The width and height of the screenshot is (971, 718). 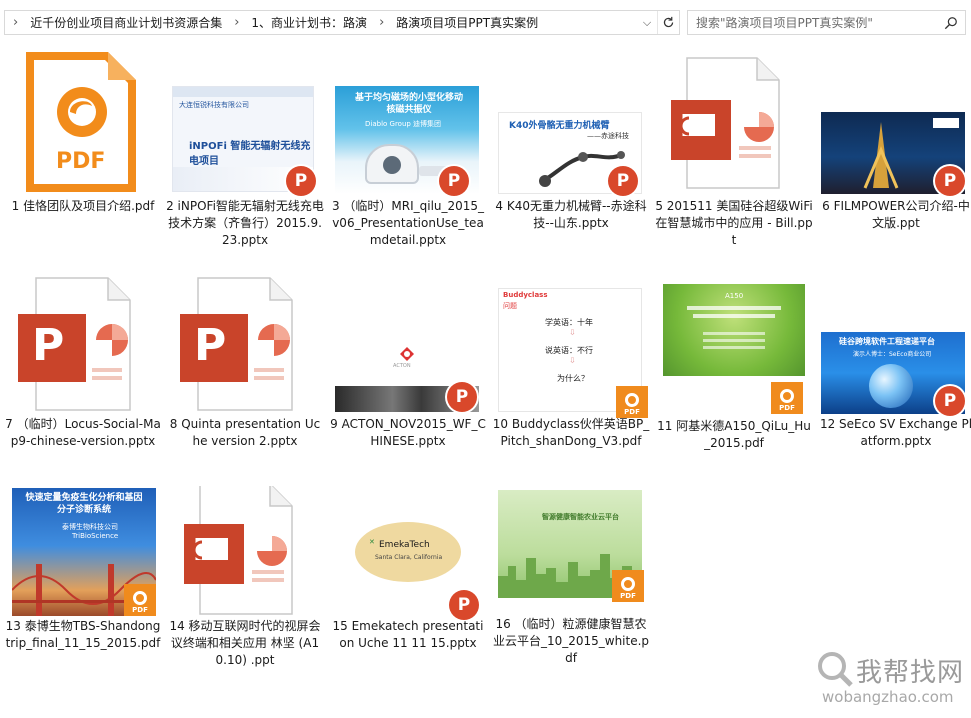 I want to click on slide-title: iNPOFi 智能无辐射无线充电项目, so click(x=250, y=154).